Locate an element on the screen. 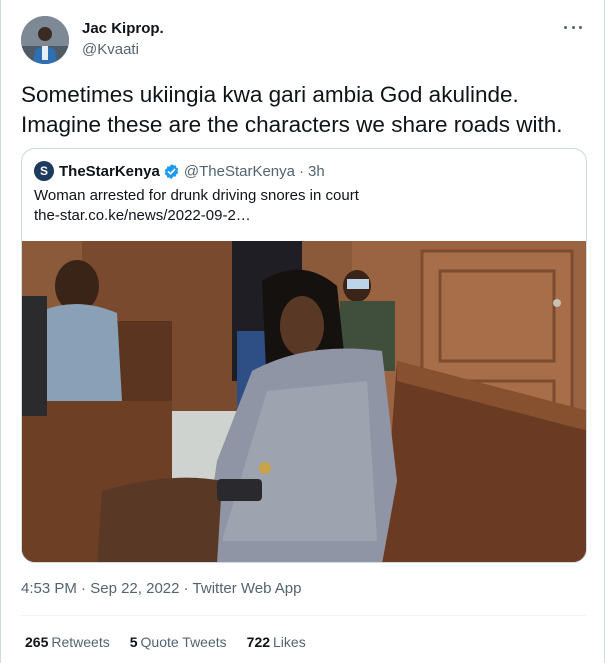 The width and height of the screenshot is (605, 663). quote-tweets-label: Quote Tweets is located at coordinates (183, 642).